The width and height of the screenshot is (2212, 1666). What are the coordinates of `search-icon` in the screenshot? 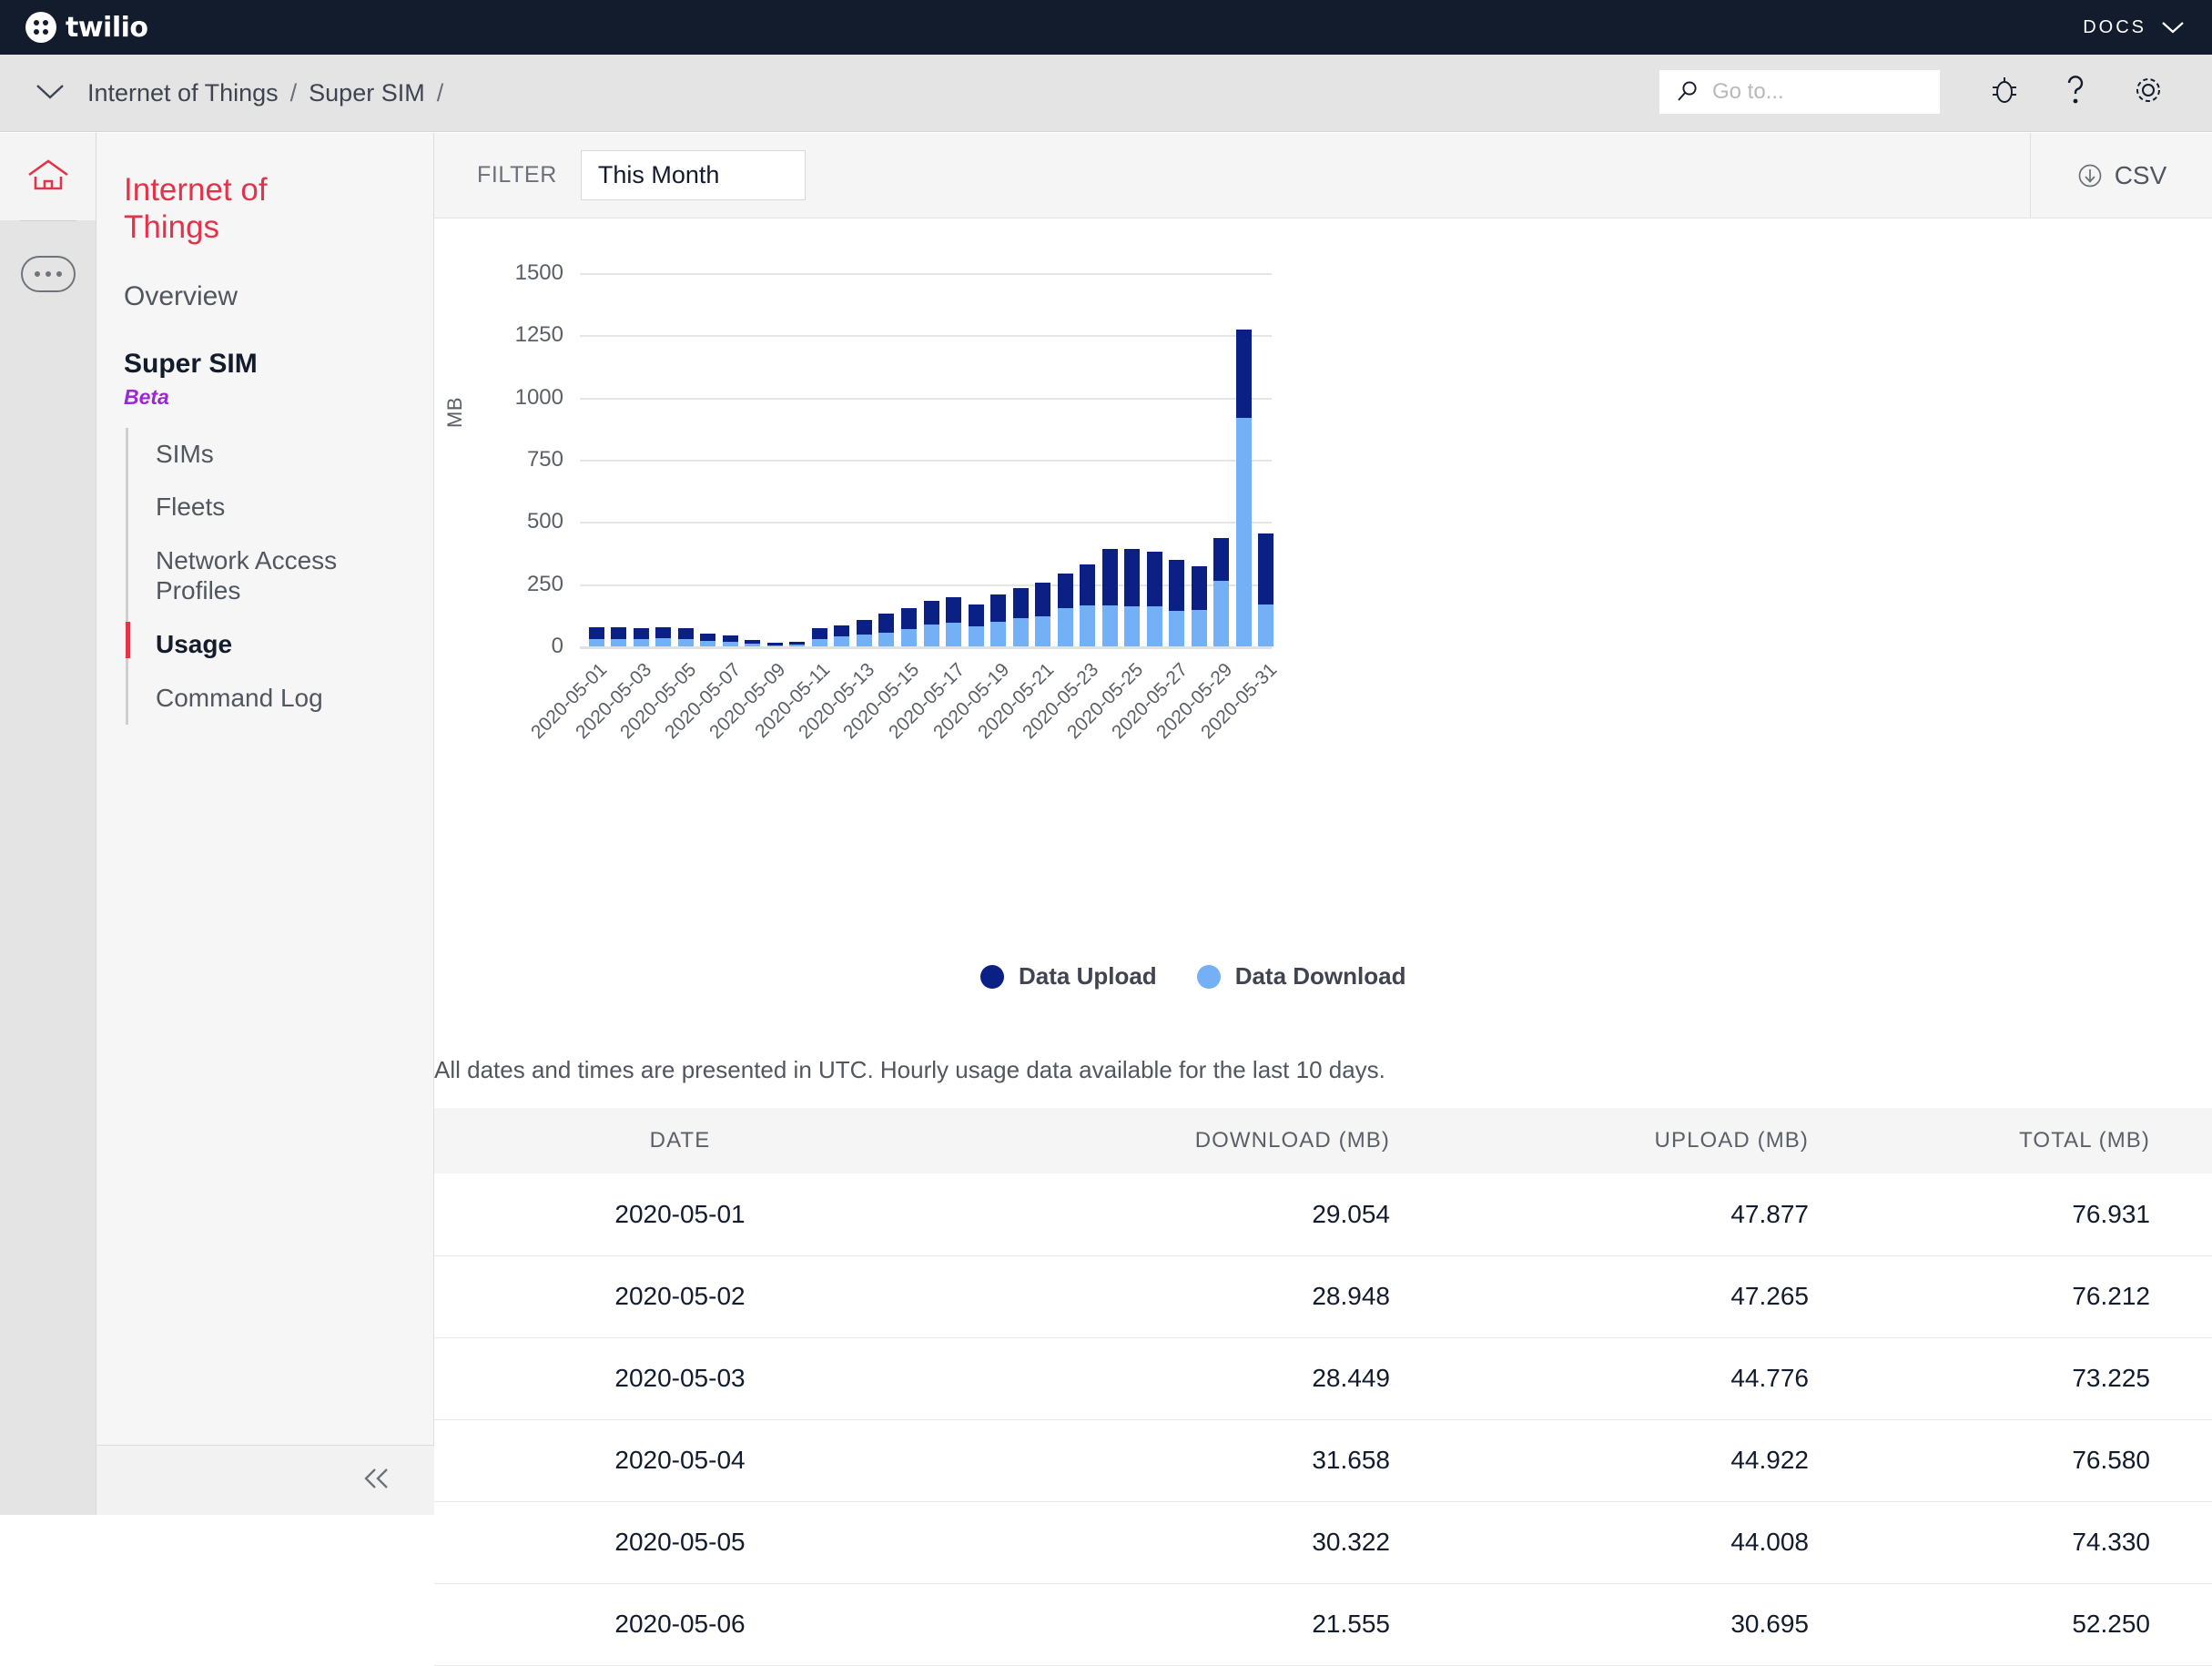 It's located at (1687, 91).